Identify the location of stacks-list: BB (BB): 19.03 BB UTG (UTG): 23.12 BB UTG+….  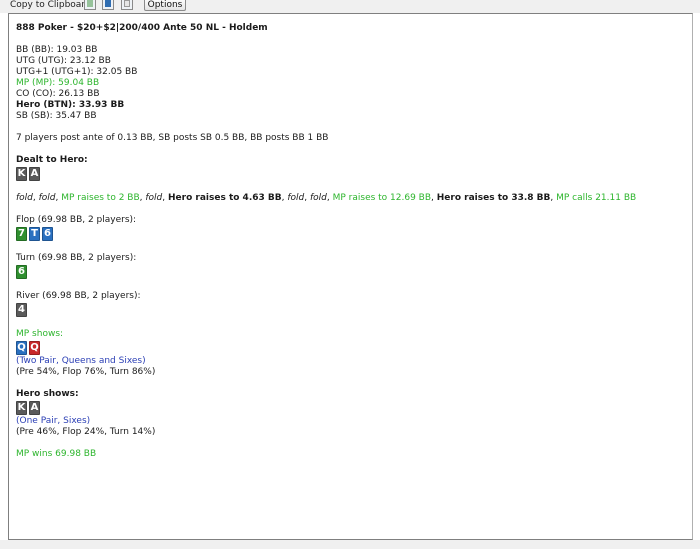
(351, 83).